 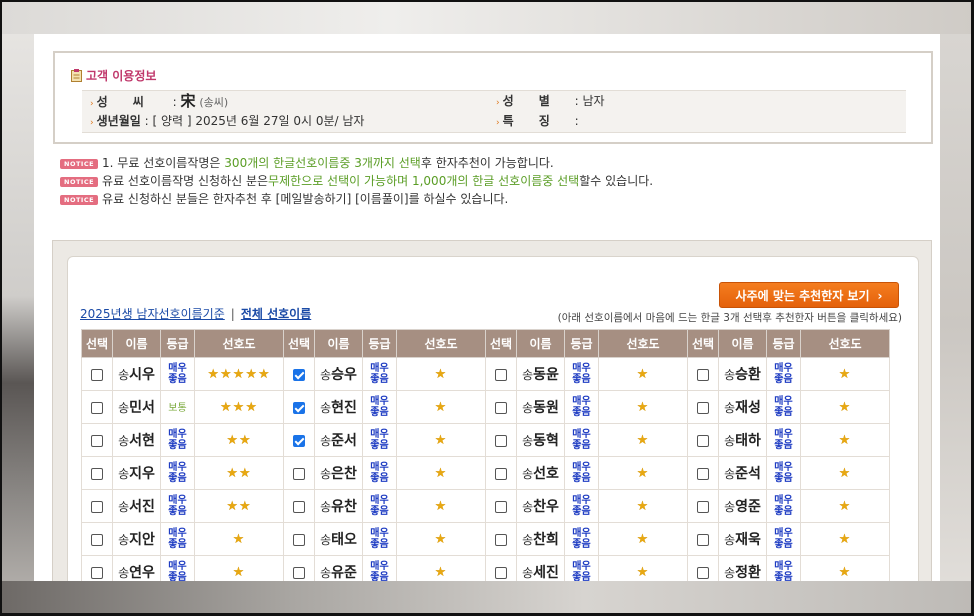 I want to click on name-given: 태오, so click(x=344, y=540).